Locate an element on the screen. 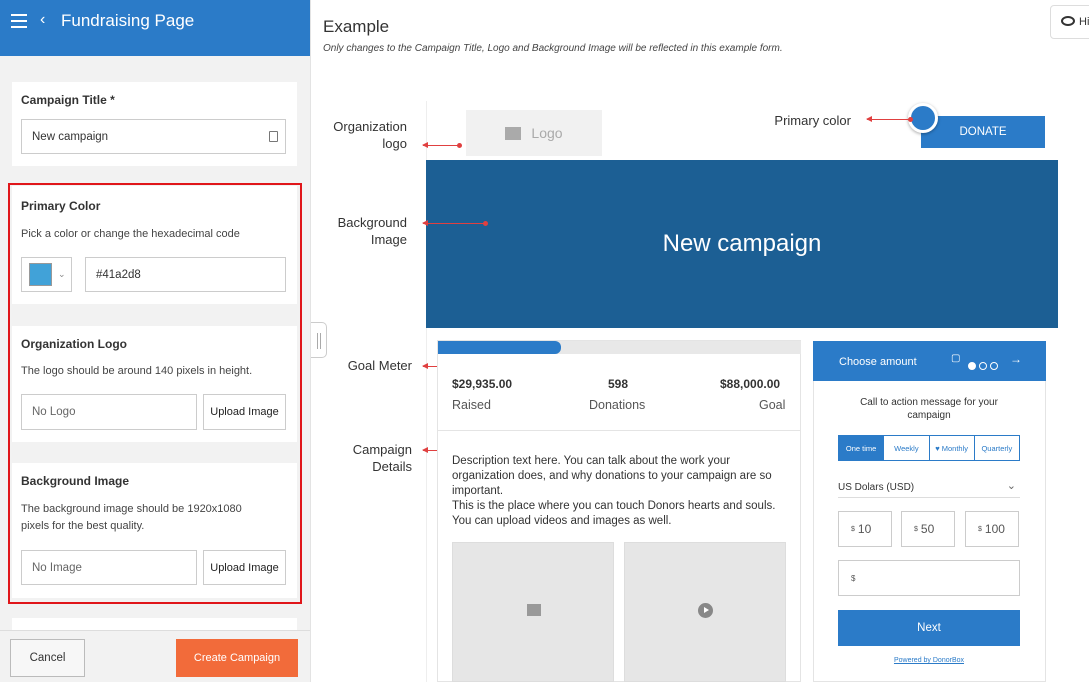 The width and height of the screenshot is (1089, 682). play-icon is located at coordinates (705, 610).